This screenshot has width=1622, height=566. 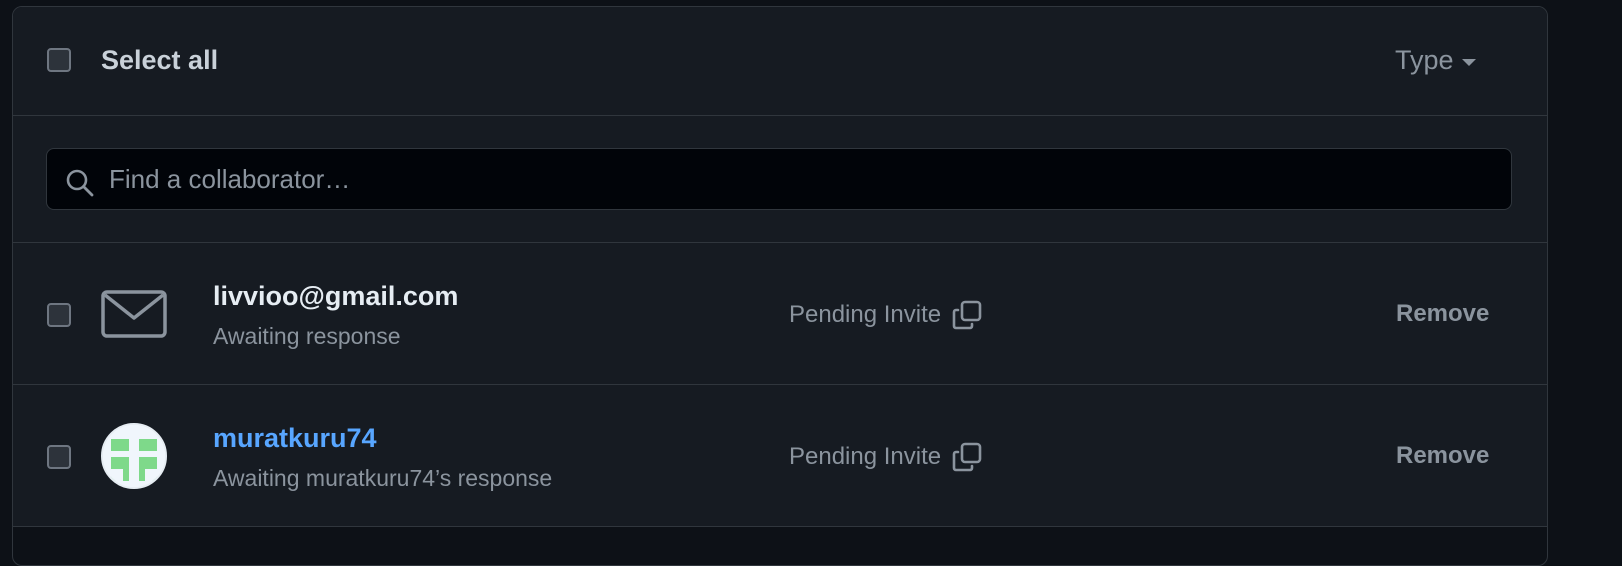 I want to click on identicon-image, so click(x=134, y=456).